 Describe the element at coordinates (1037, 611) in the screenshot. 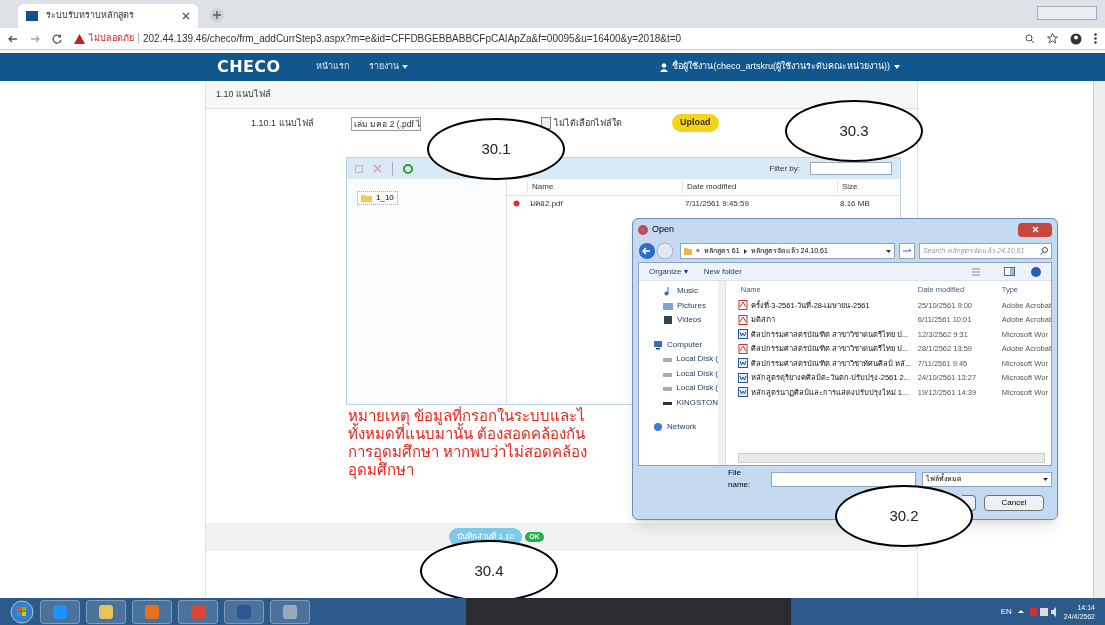

I see `tray-icons` at that location.